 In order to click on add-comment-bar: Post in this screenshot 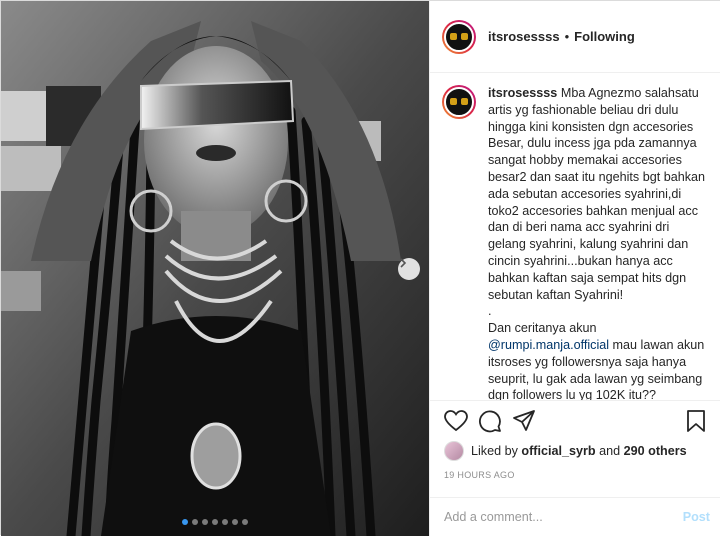, I will do `click(575, 516)`.